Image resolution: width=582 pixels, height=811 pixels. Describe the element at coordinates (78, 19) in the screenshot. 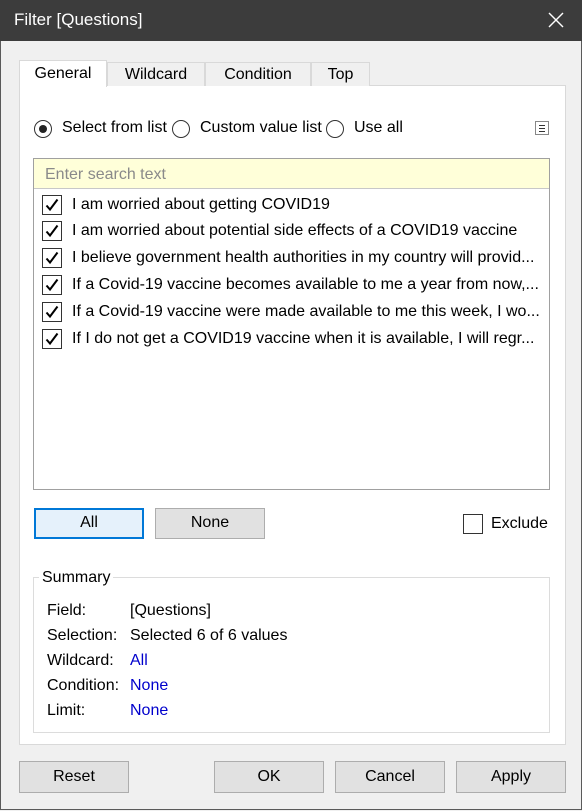

I see `window-title: Filter [Questions]` at that location.